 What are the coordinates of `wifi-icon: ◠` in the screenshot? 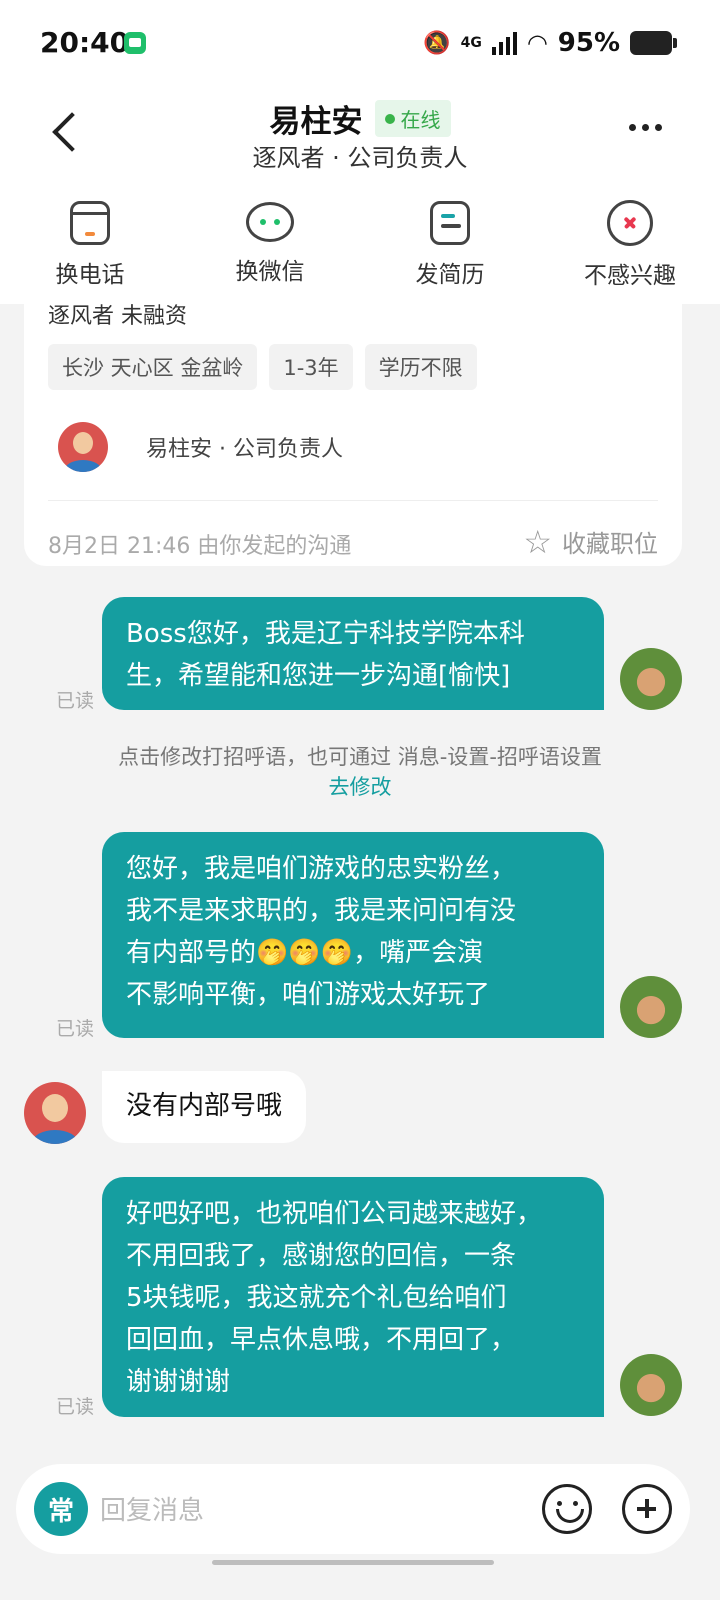 It's located at (537, 43).